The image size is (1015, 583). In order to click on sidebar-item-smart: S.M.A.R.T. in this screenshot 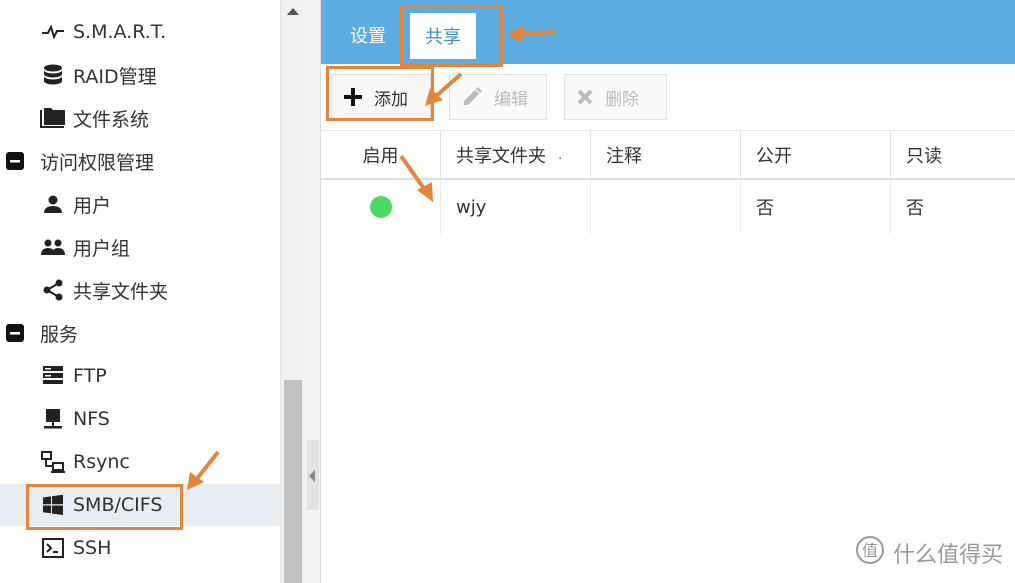, I will do `click(140, 32)`.